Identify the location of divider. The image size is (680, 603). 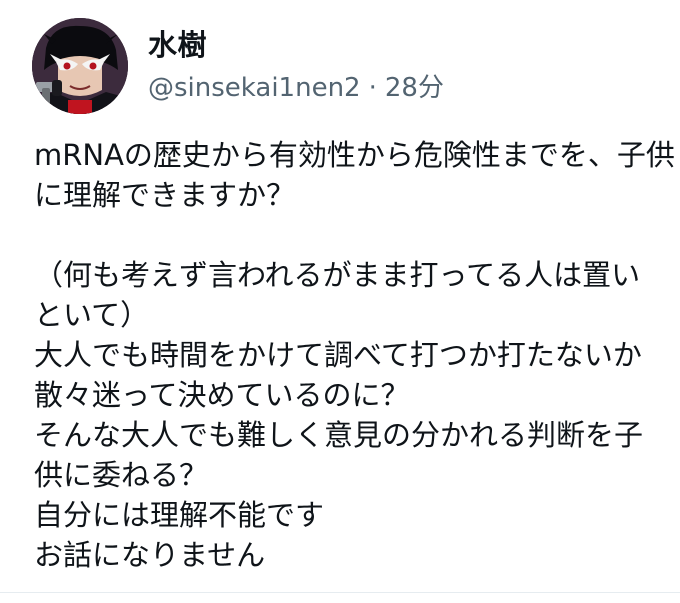
(340, 592).